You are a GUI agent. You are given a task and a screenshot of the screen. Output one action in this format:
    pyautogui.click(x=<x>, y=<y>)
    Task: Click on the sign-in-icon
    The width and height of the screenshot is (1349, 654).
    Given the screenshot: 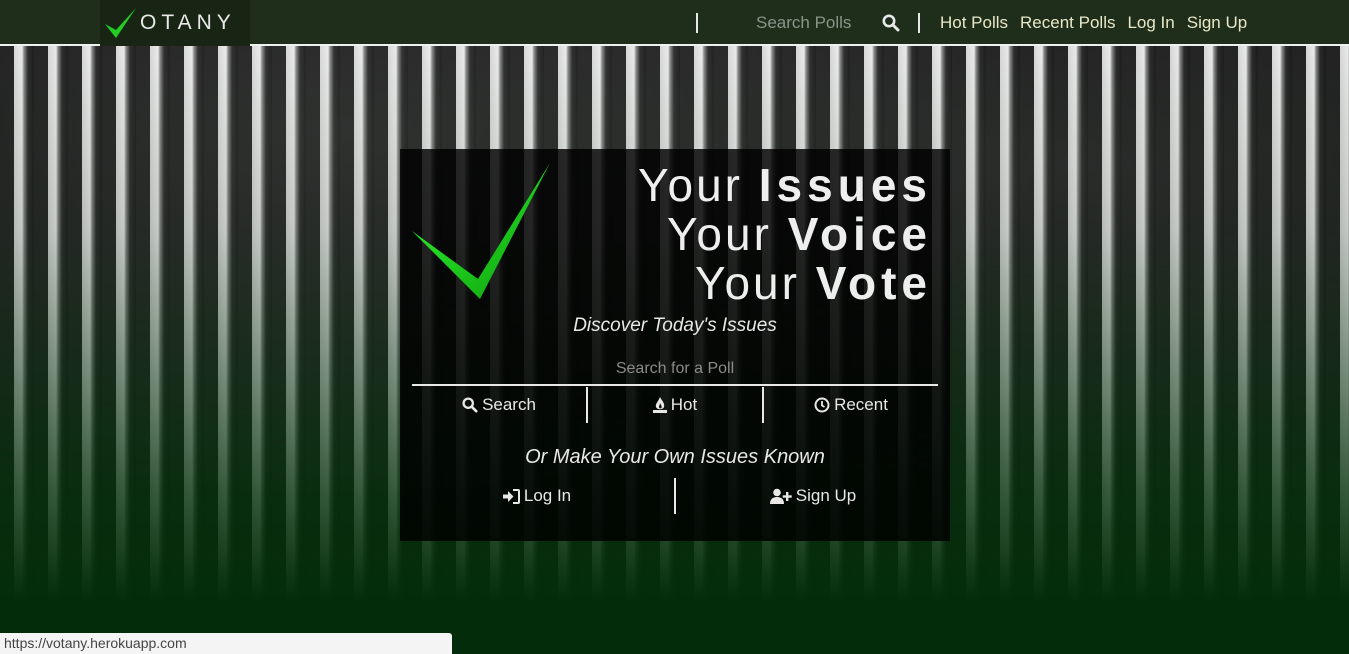 What is the action you would take?
    pyautogui.click(x=511, y=496)
    